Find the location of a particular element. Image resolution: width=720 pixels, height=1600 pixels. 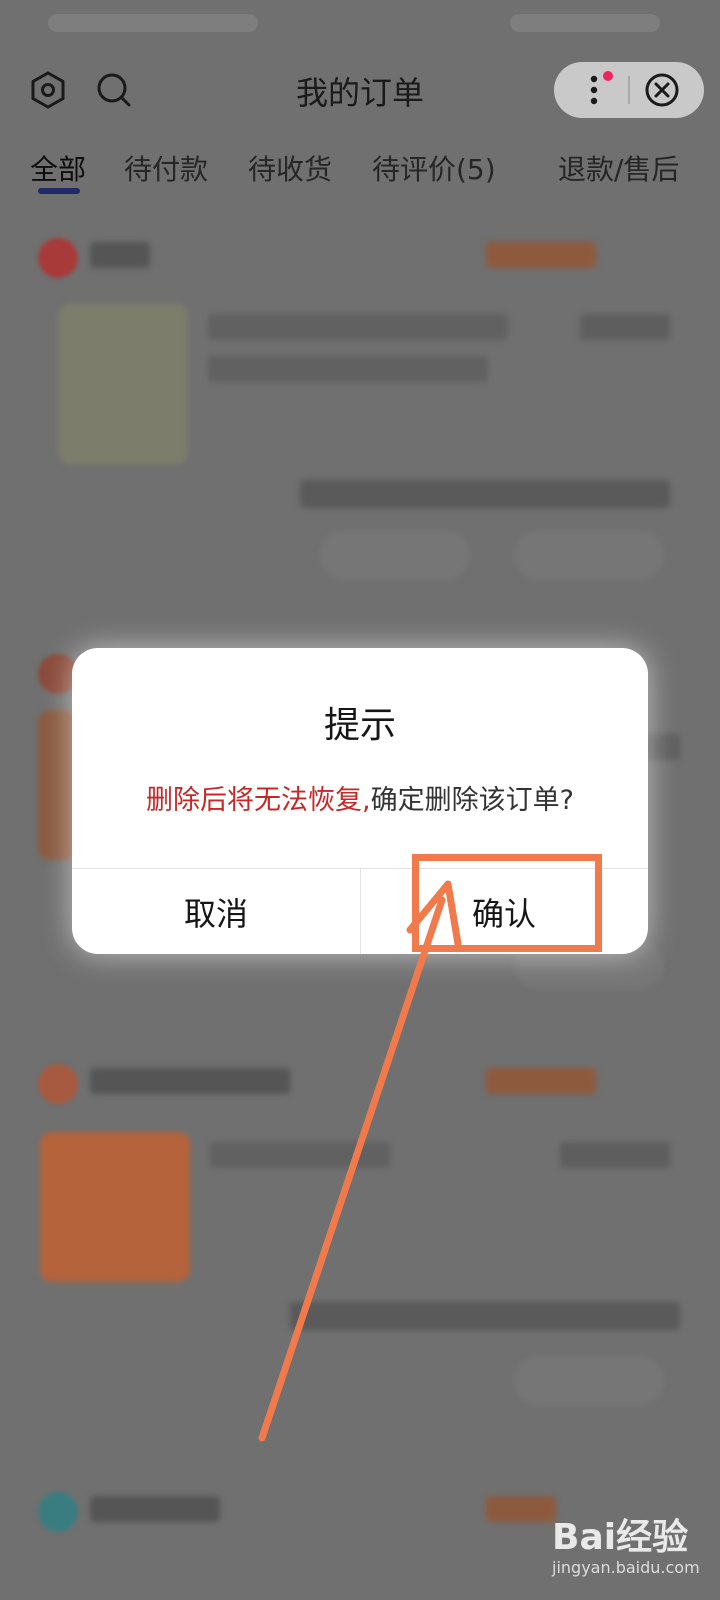

header-bar: 我的订单 is located at coordinates (360, 90).